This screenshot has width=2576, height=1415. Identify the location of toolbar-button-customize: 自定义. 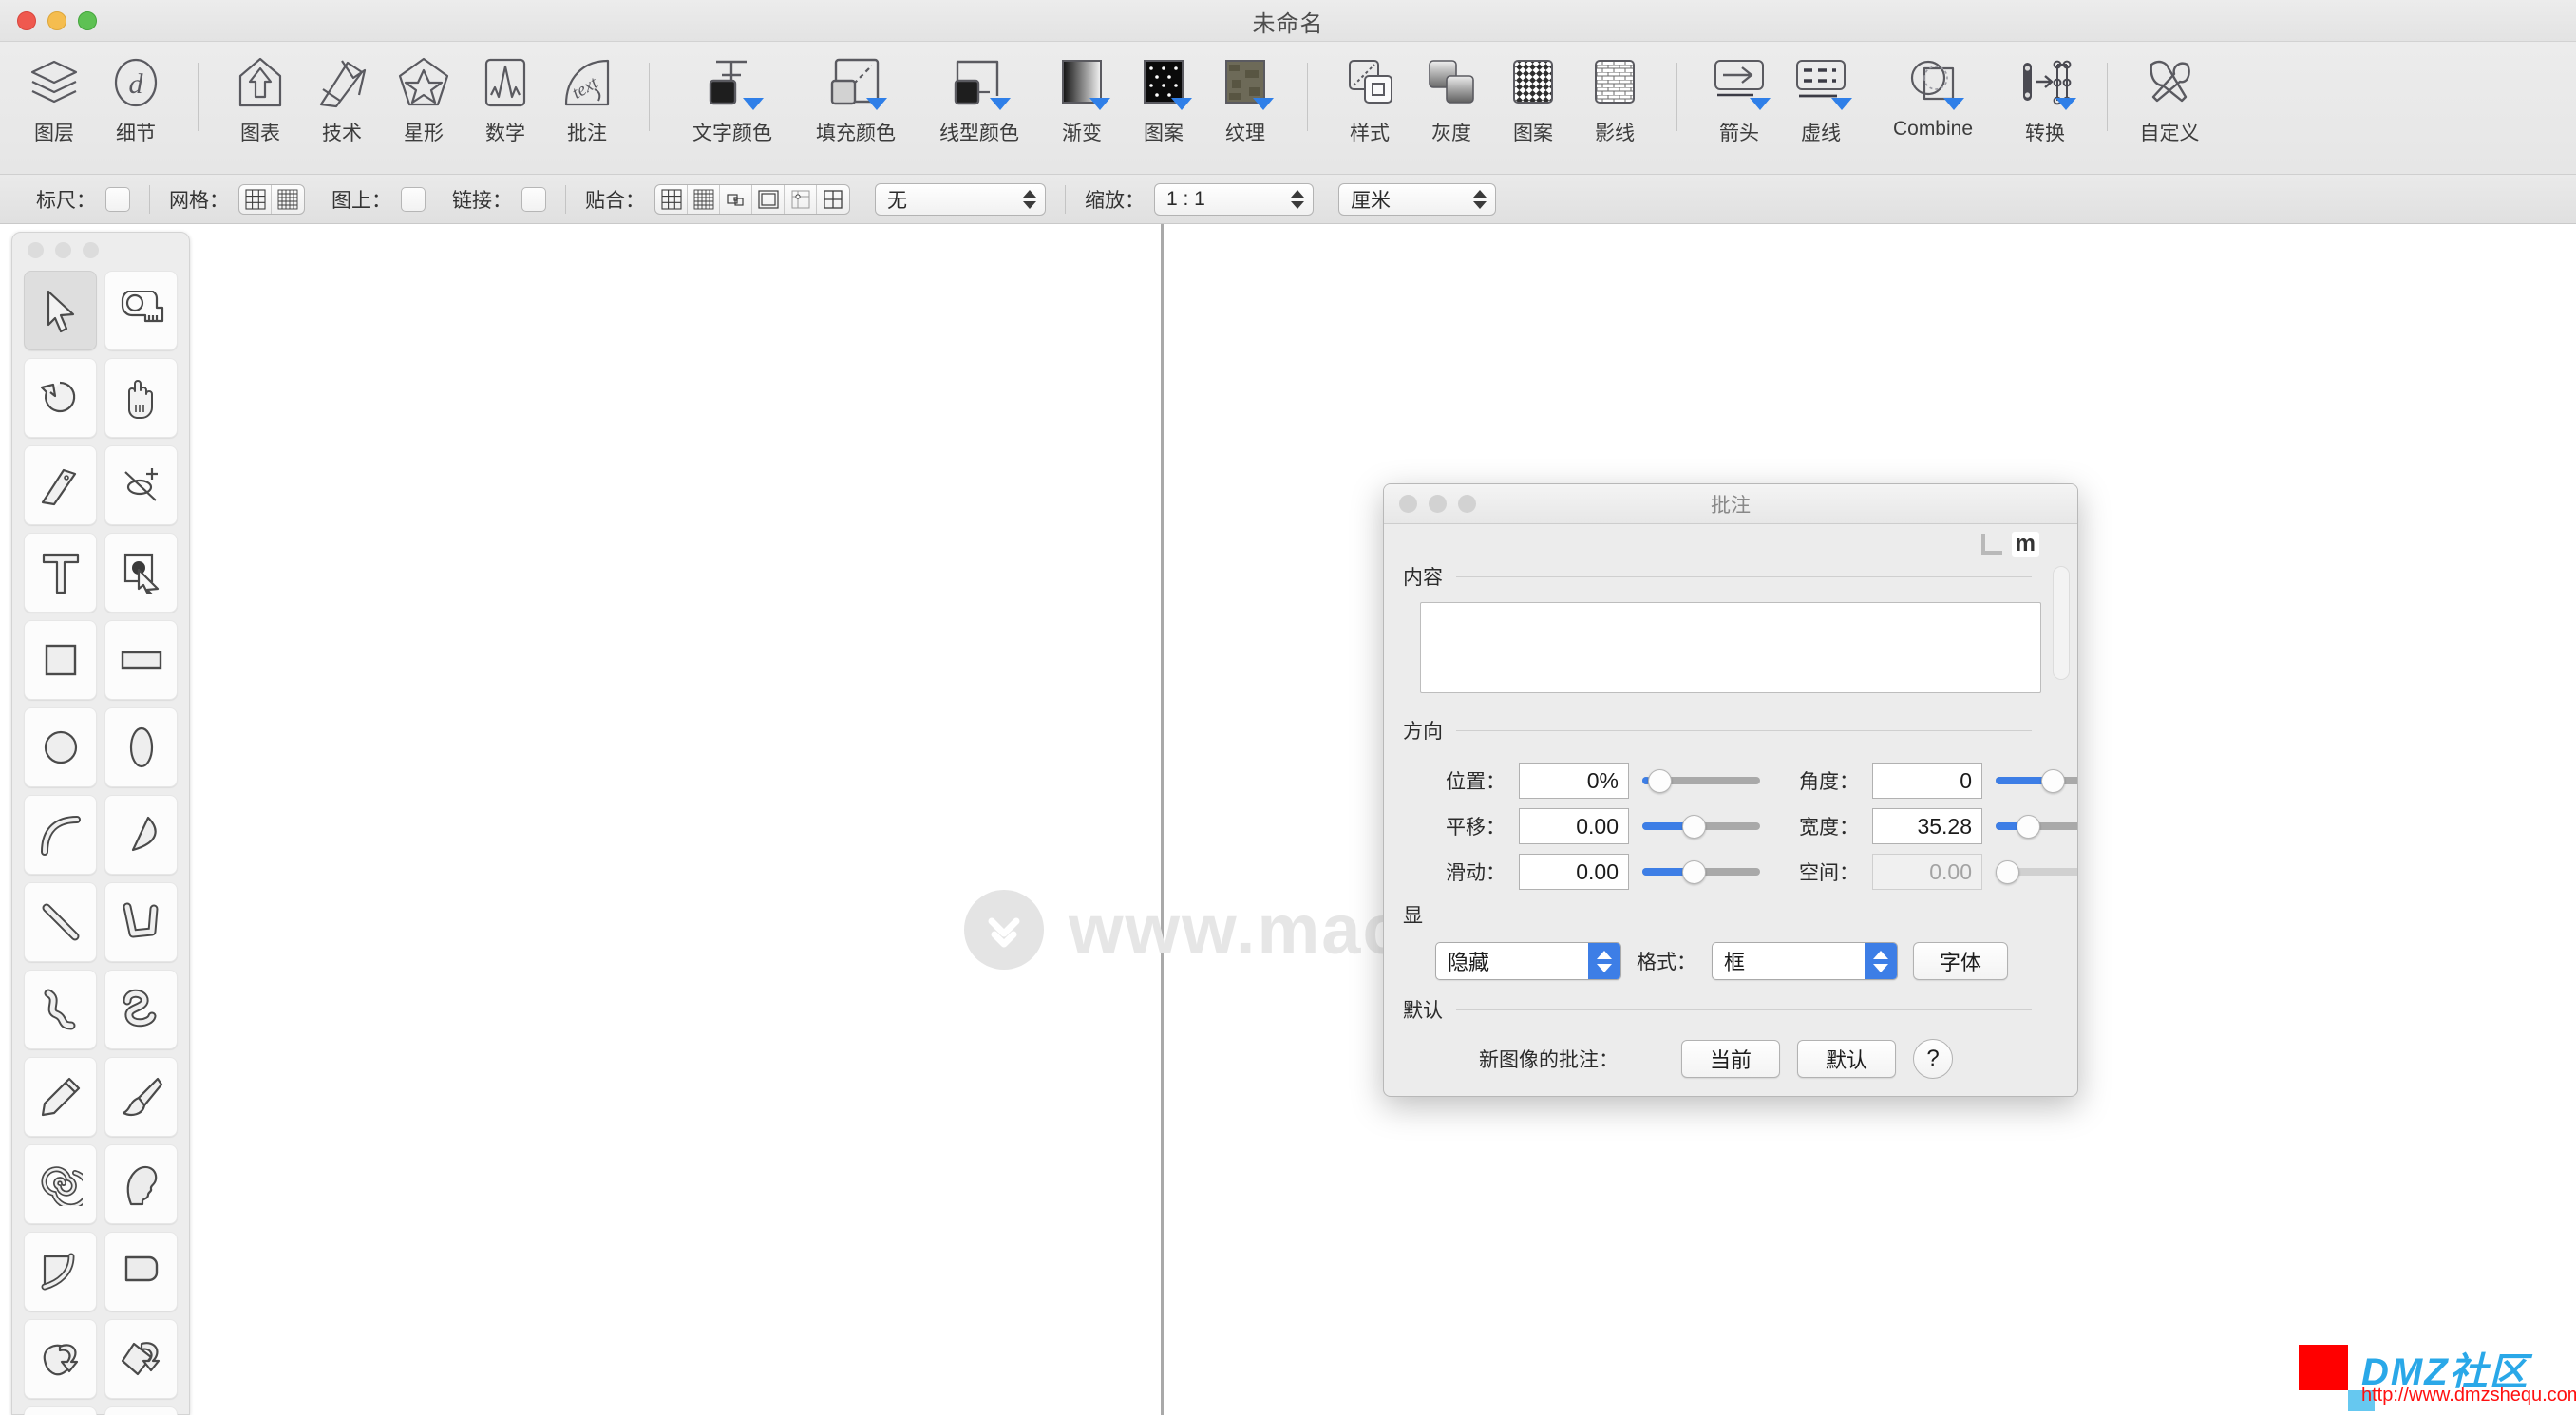
(2169, 102).